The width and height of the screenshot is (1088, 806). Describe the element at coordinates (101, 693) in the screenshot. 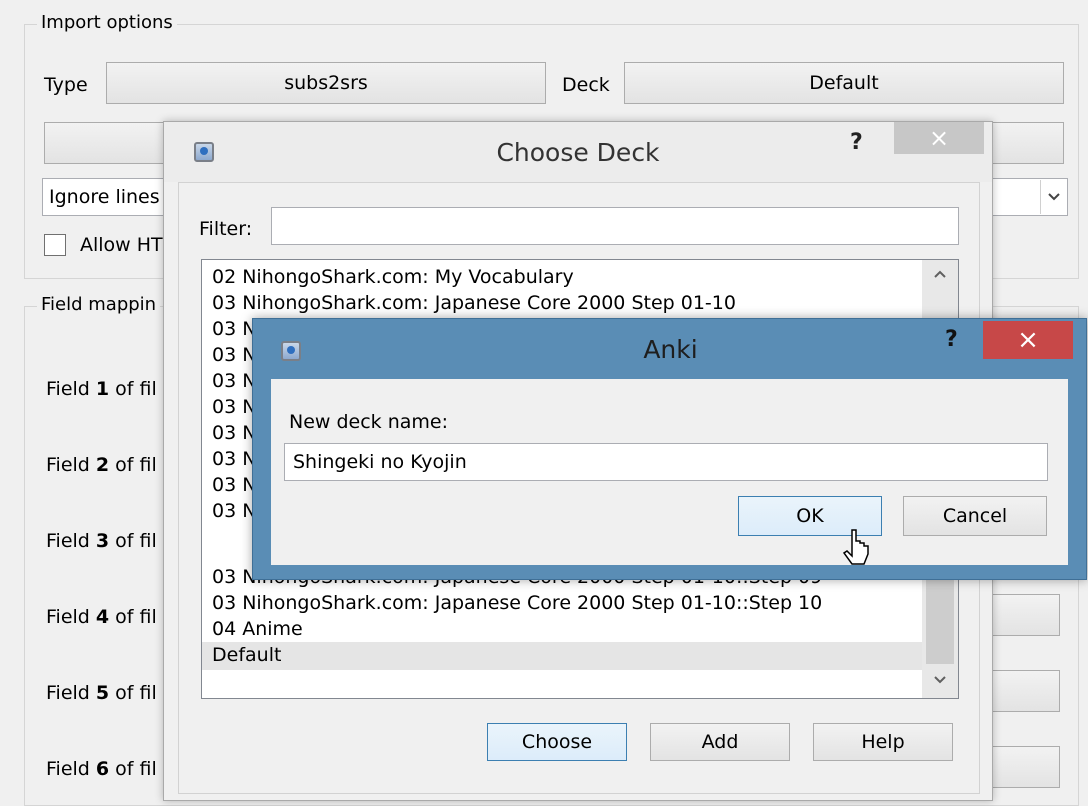

I see `field-row: Field 5 of fil` at that location.